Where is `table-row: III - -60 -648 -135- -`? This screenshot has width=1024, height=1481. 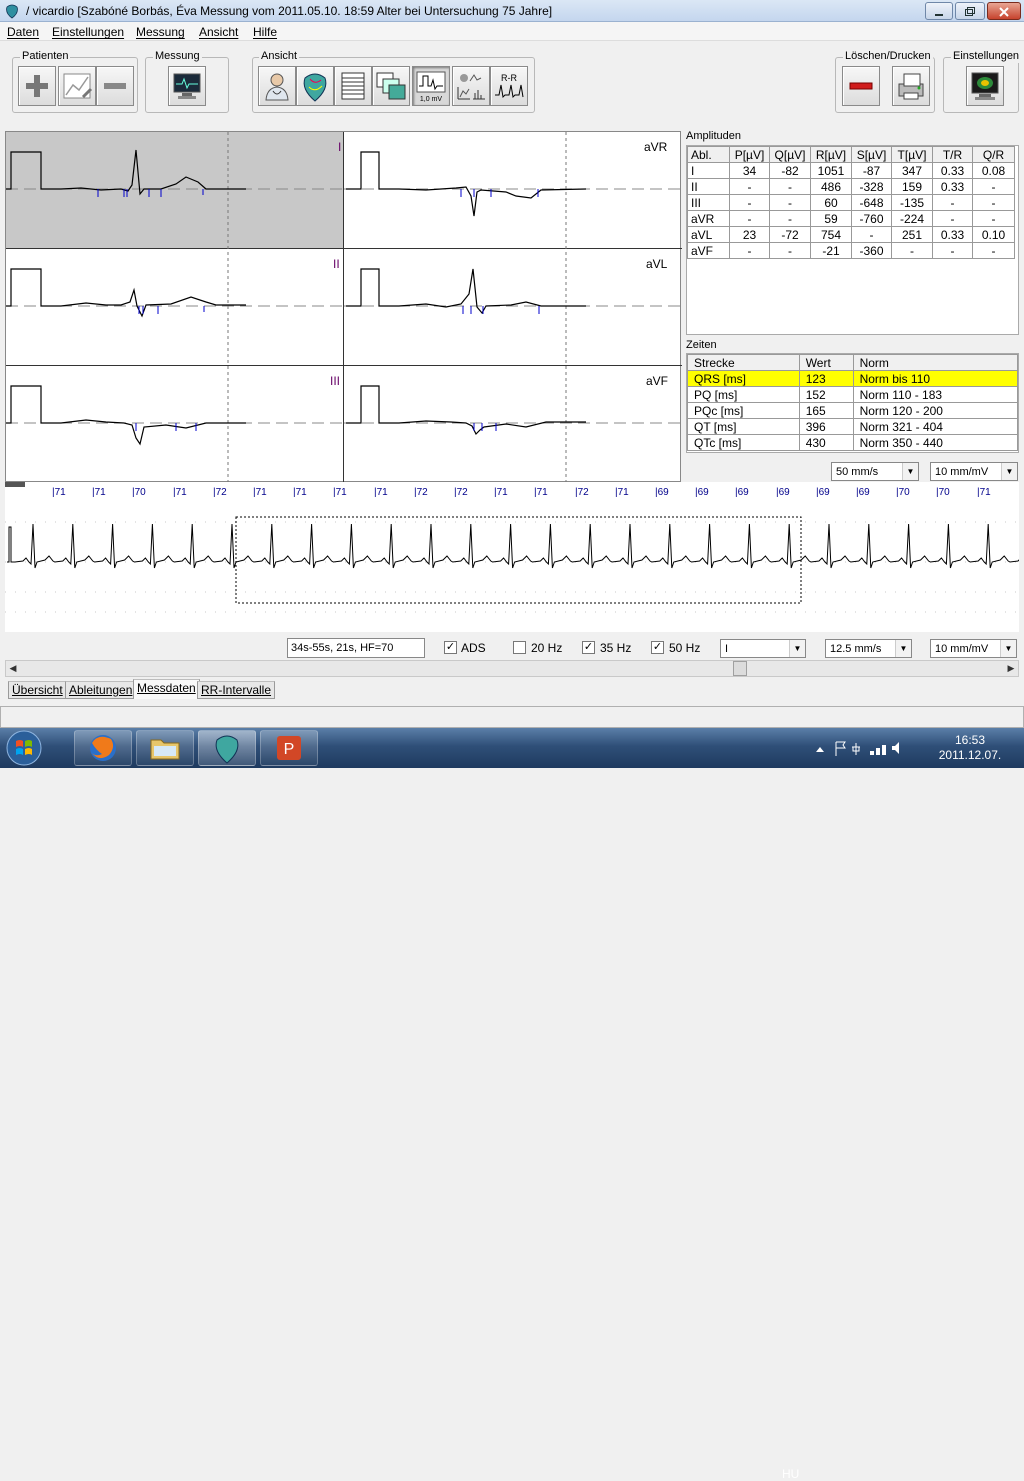
table-row: III - -60 -648 -135- - is located at coordinates (851, 202).